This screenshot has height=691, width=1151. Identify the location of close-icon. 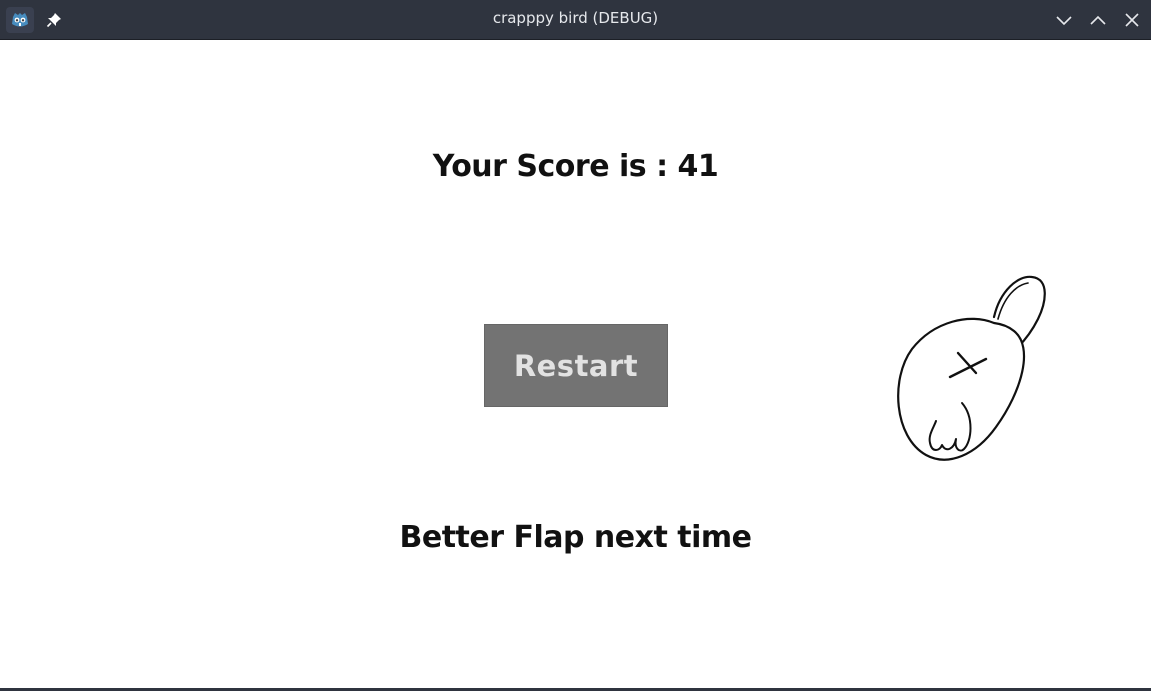
(1132, 20).